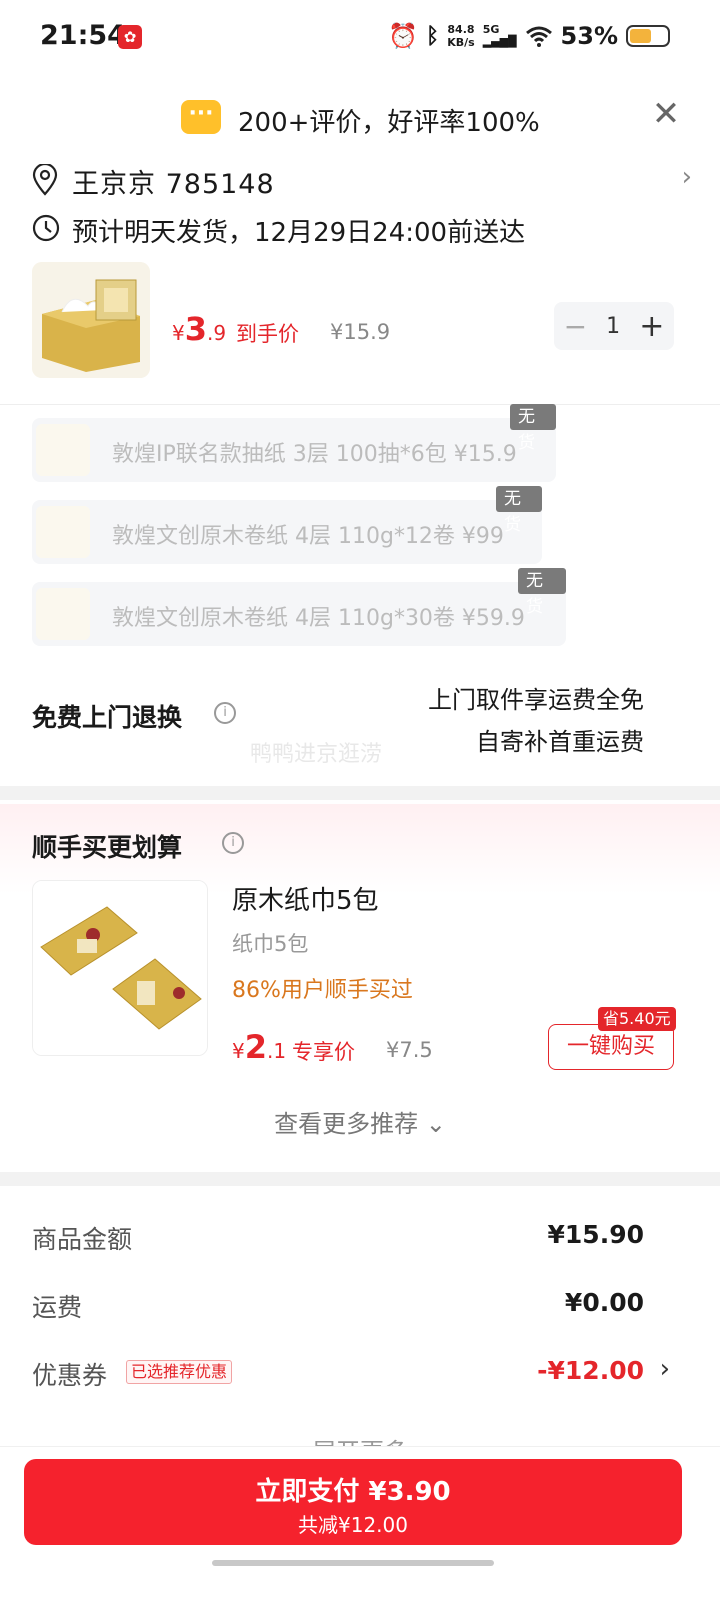 The height and width of the screenshot is (1600, 720). What do you see at coordinates (536, 700) in the screenshot?
I see `return-line-1: 上门取件享运费全免` at bounding box center [536, 700].